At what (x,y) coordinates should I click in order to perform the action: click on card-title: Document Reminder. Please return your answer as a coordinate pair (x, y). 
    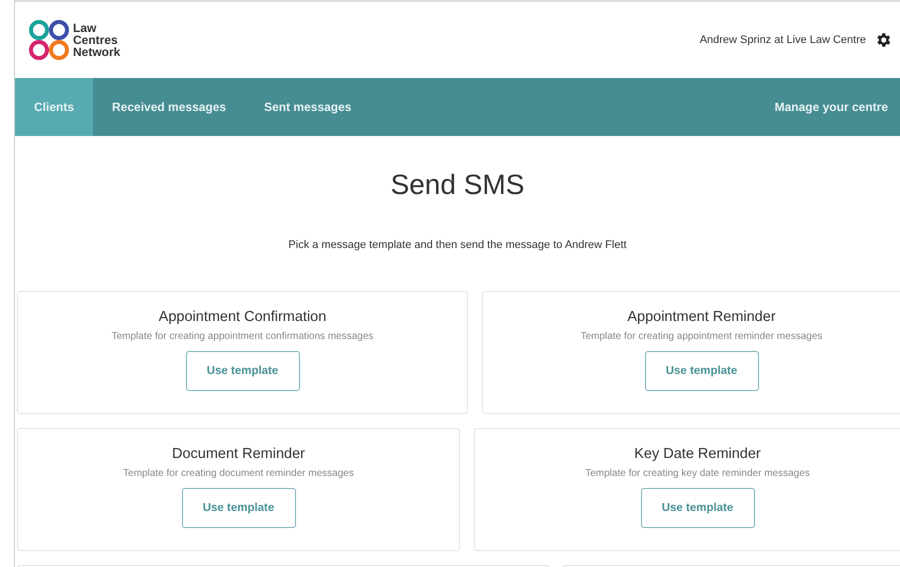
    Looking at the image, I should click on (238, 454).